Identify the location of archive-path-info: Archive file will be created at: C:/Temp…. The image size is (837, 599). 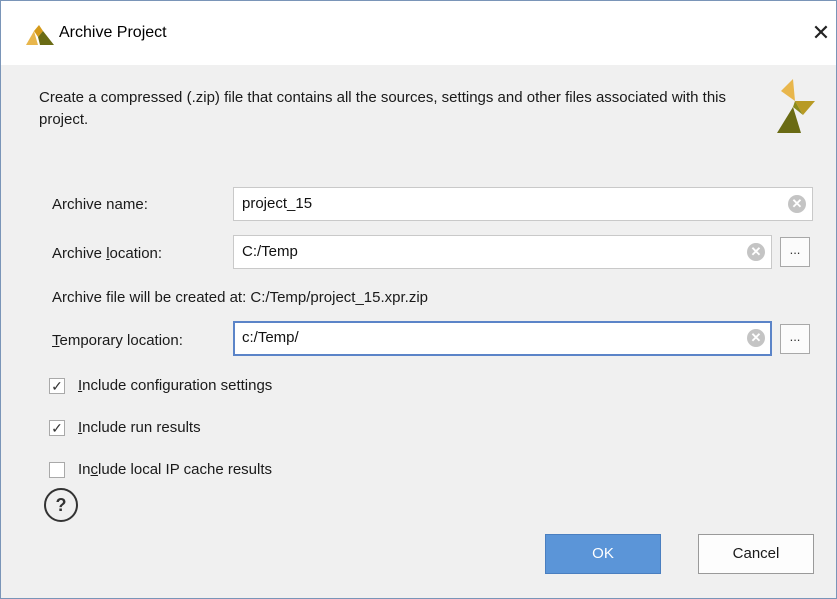
(240, 297).